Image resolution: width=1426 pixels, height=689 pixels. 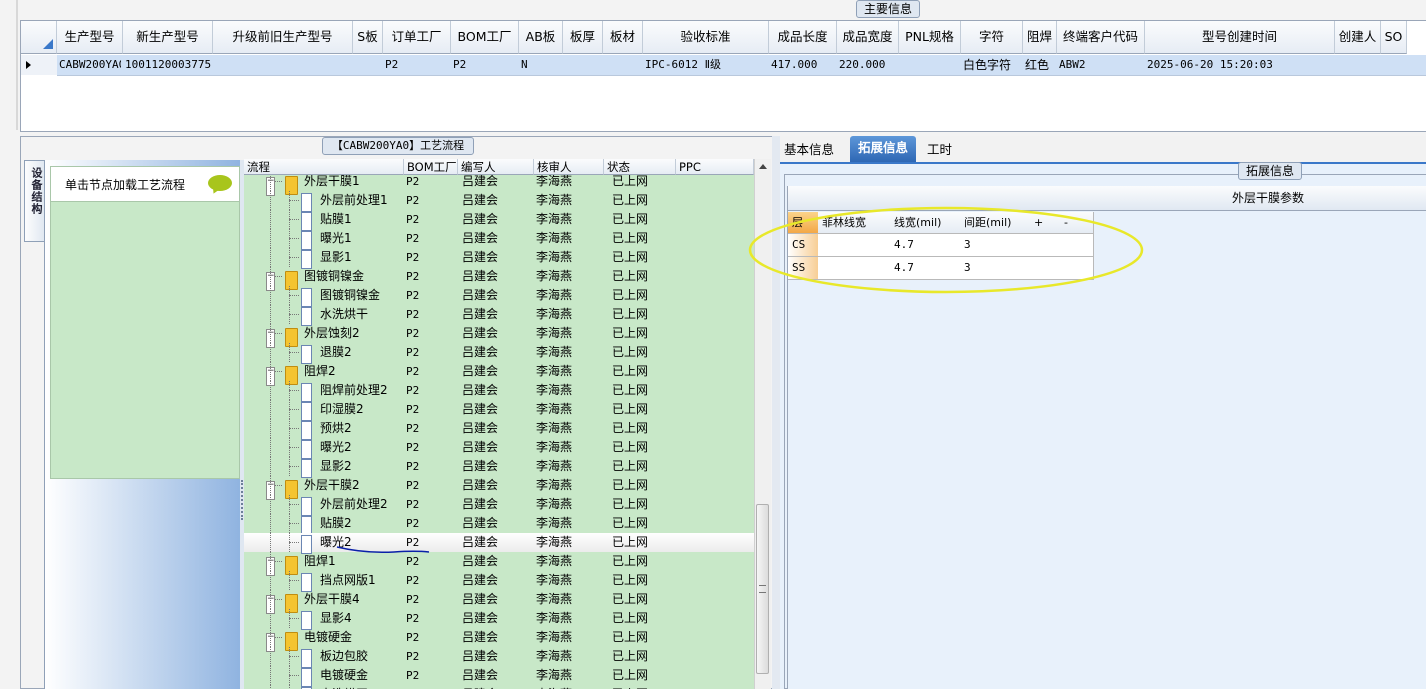 What do you see at coordinates (417, 37) in the screenshot?
I see `col-header-4: 订单工厂` at bounding box center [417, 37].